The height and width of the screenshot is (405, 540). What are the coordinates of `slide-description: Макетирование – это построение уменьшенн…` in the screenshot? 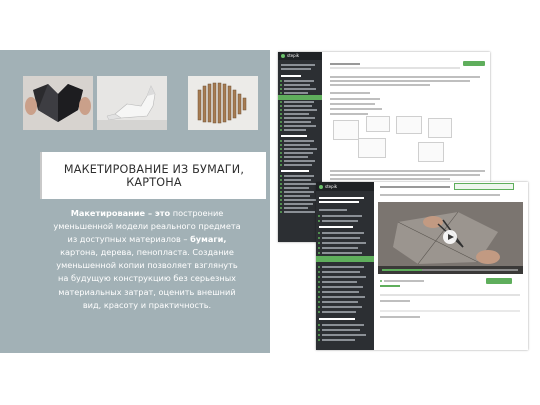 It's located at (147, 259).